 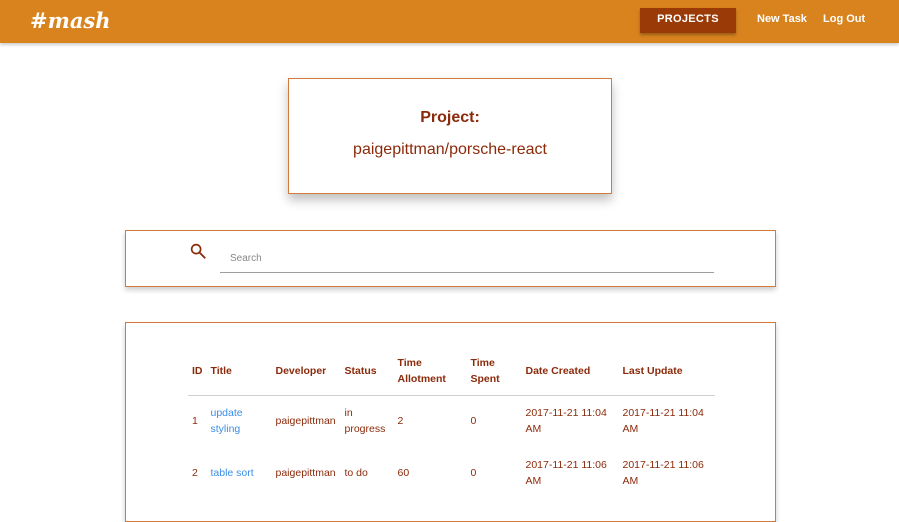 I want to click on header-status: Status, so click(x=367, y=371).